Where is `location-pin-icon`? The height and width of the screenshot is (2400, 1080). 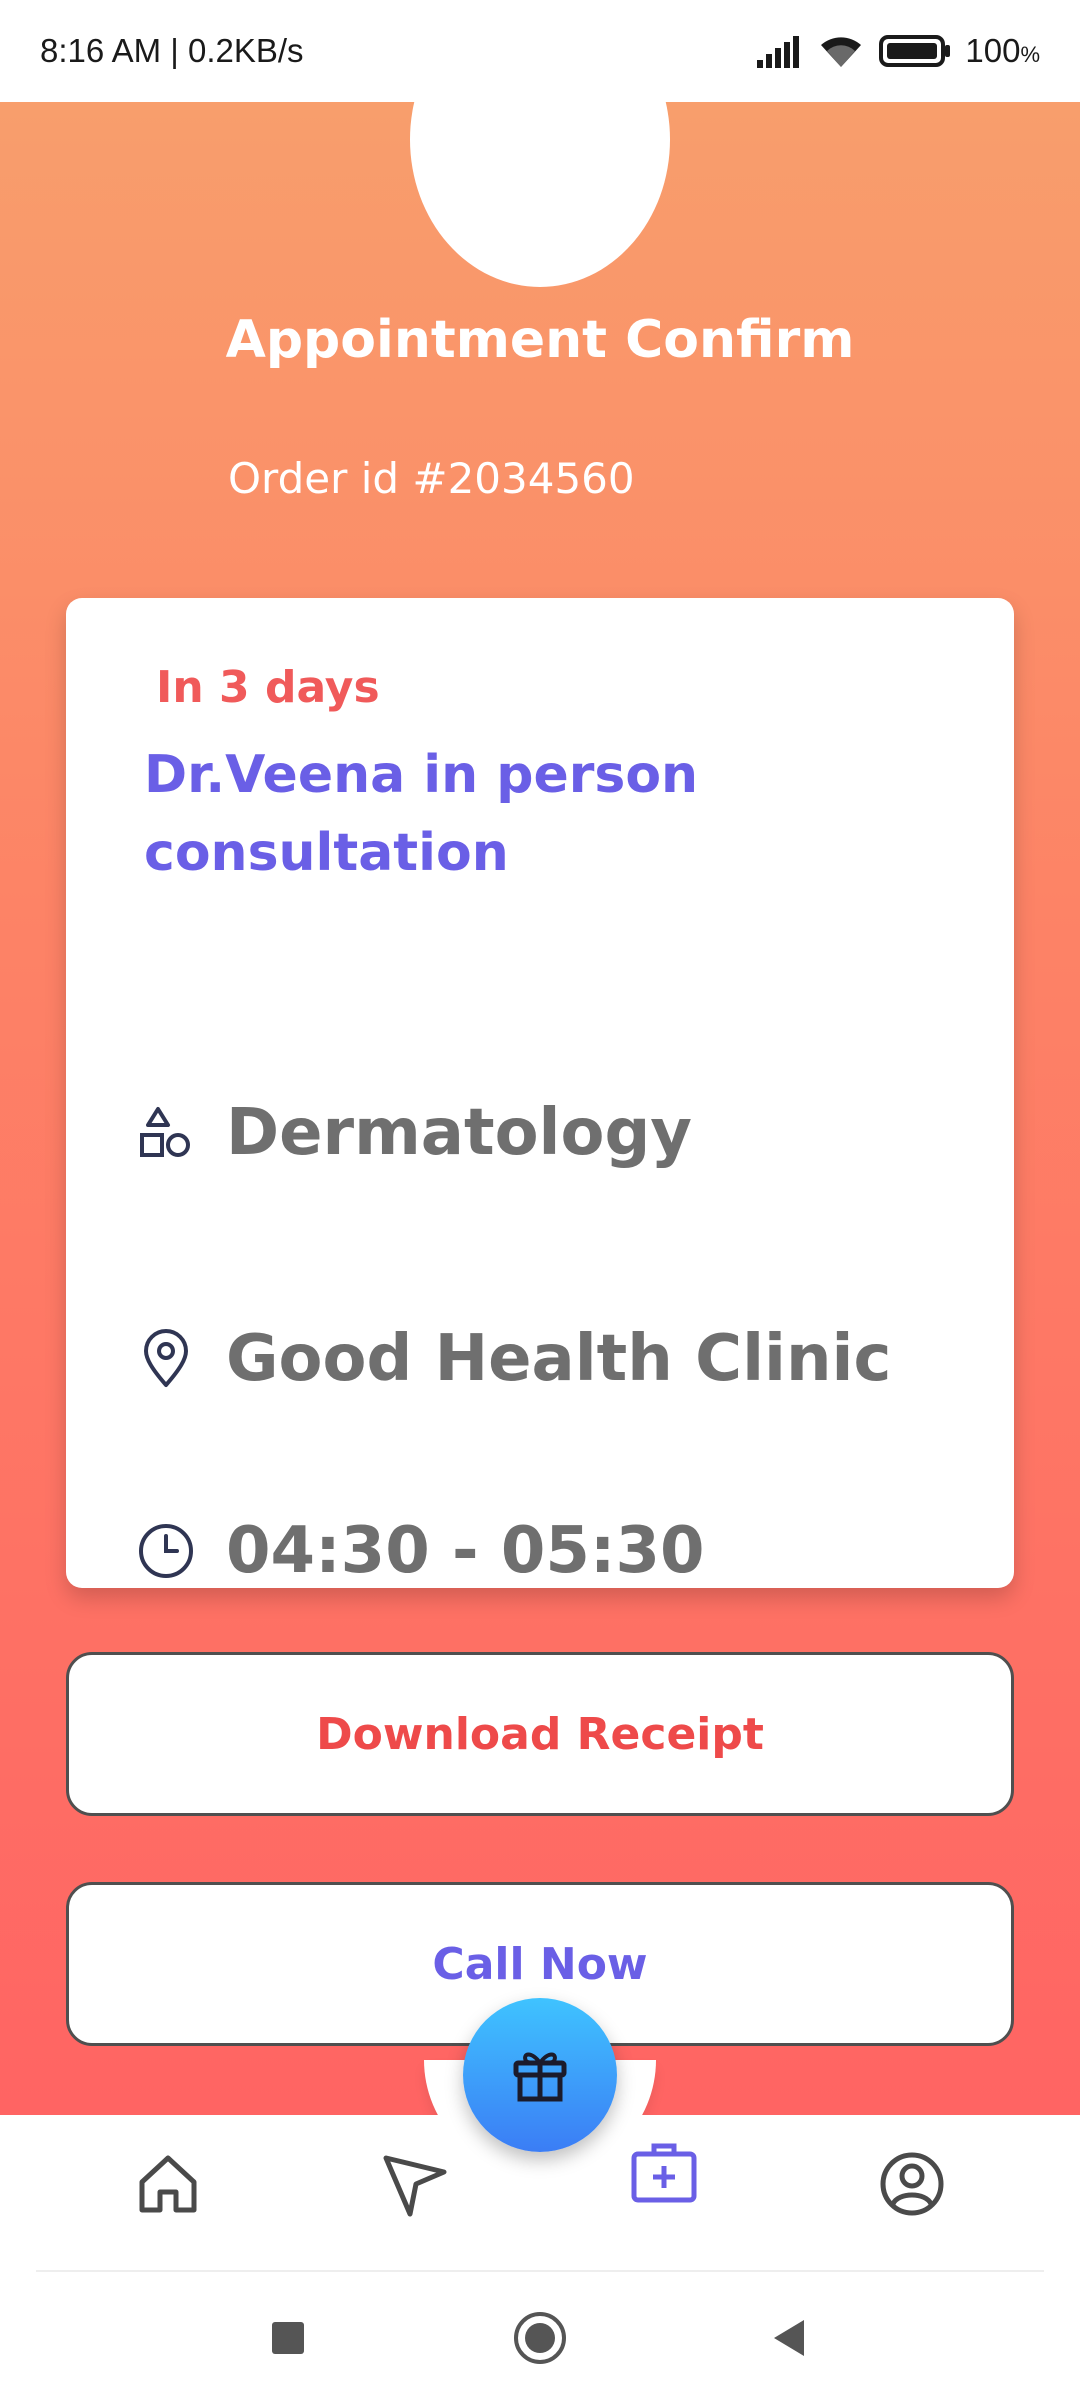 location-pin-icon is located at coordinates (166, 1359).